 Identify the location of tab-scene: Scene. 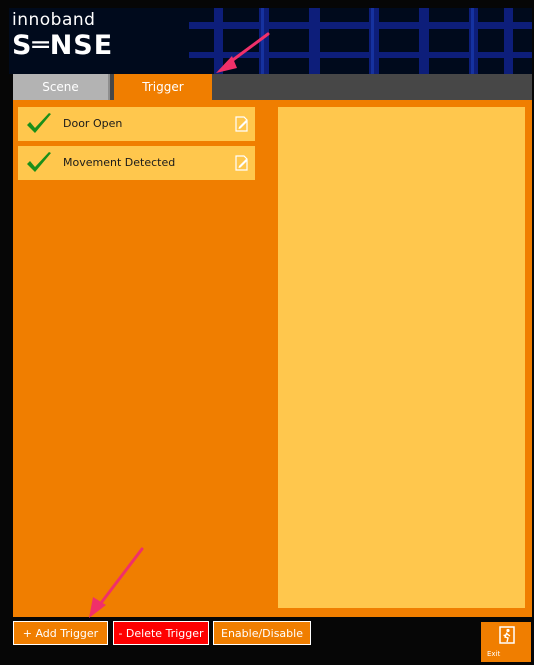
(61, 87).